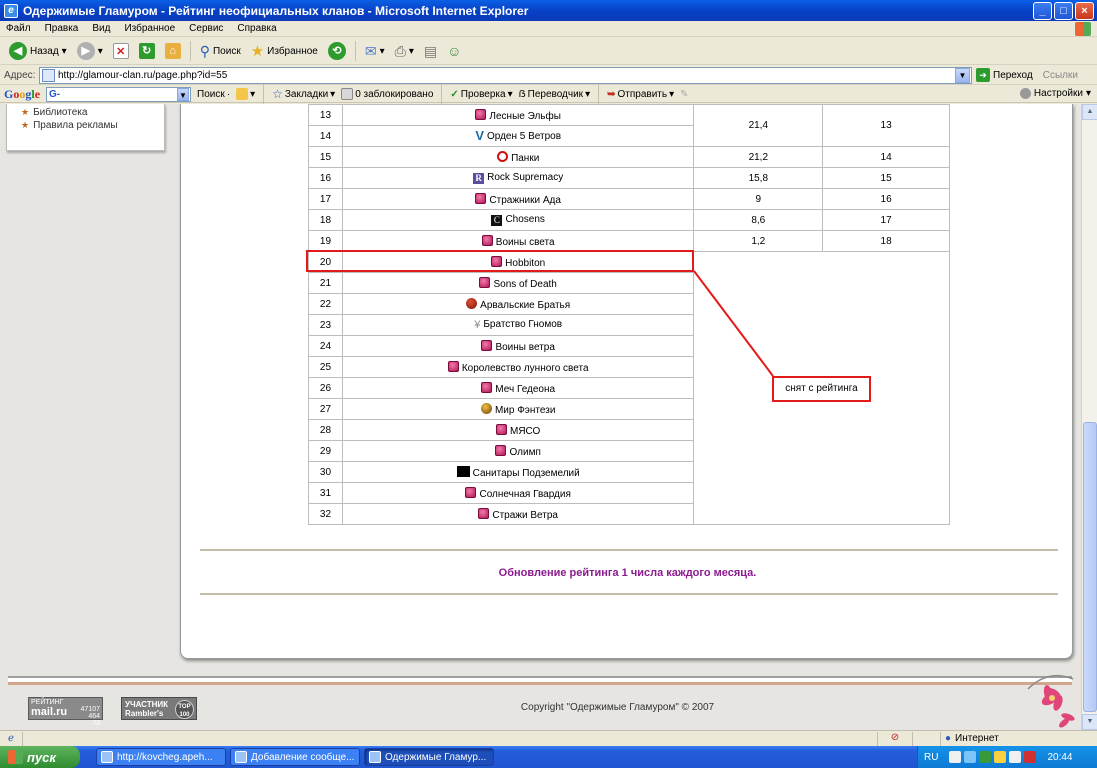 The height and width of the screenshot is (768, 1097). Describe the element at coordinates (256, 28) in the screenshot. I see `menu-help: Справка` at that location.